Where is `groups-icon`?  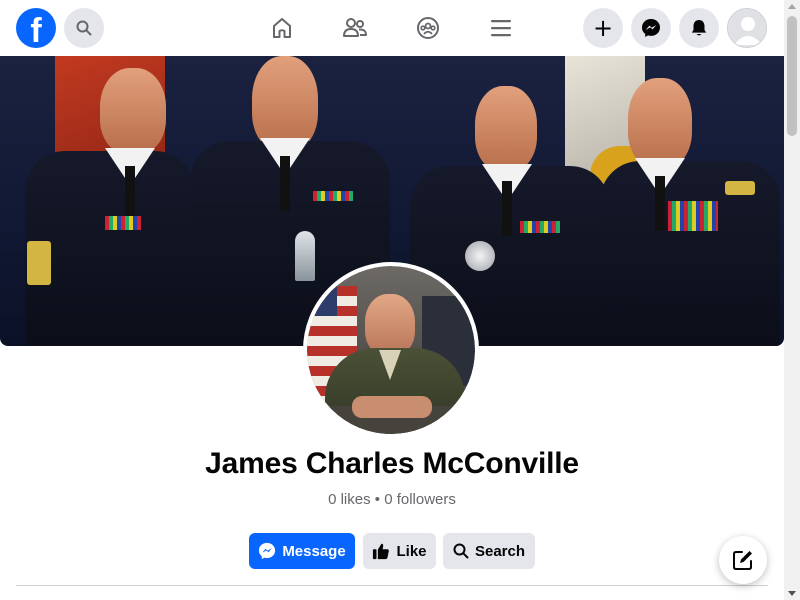 groups-icon is located at coordinates (428, 28).